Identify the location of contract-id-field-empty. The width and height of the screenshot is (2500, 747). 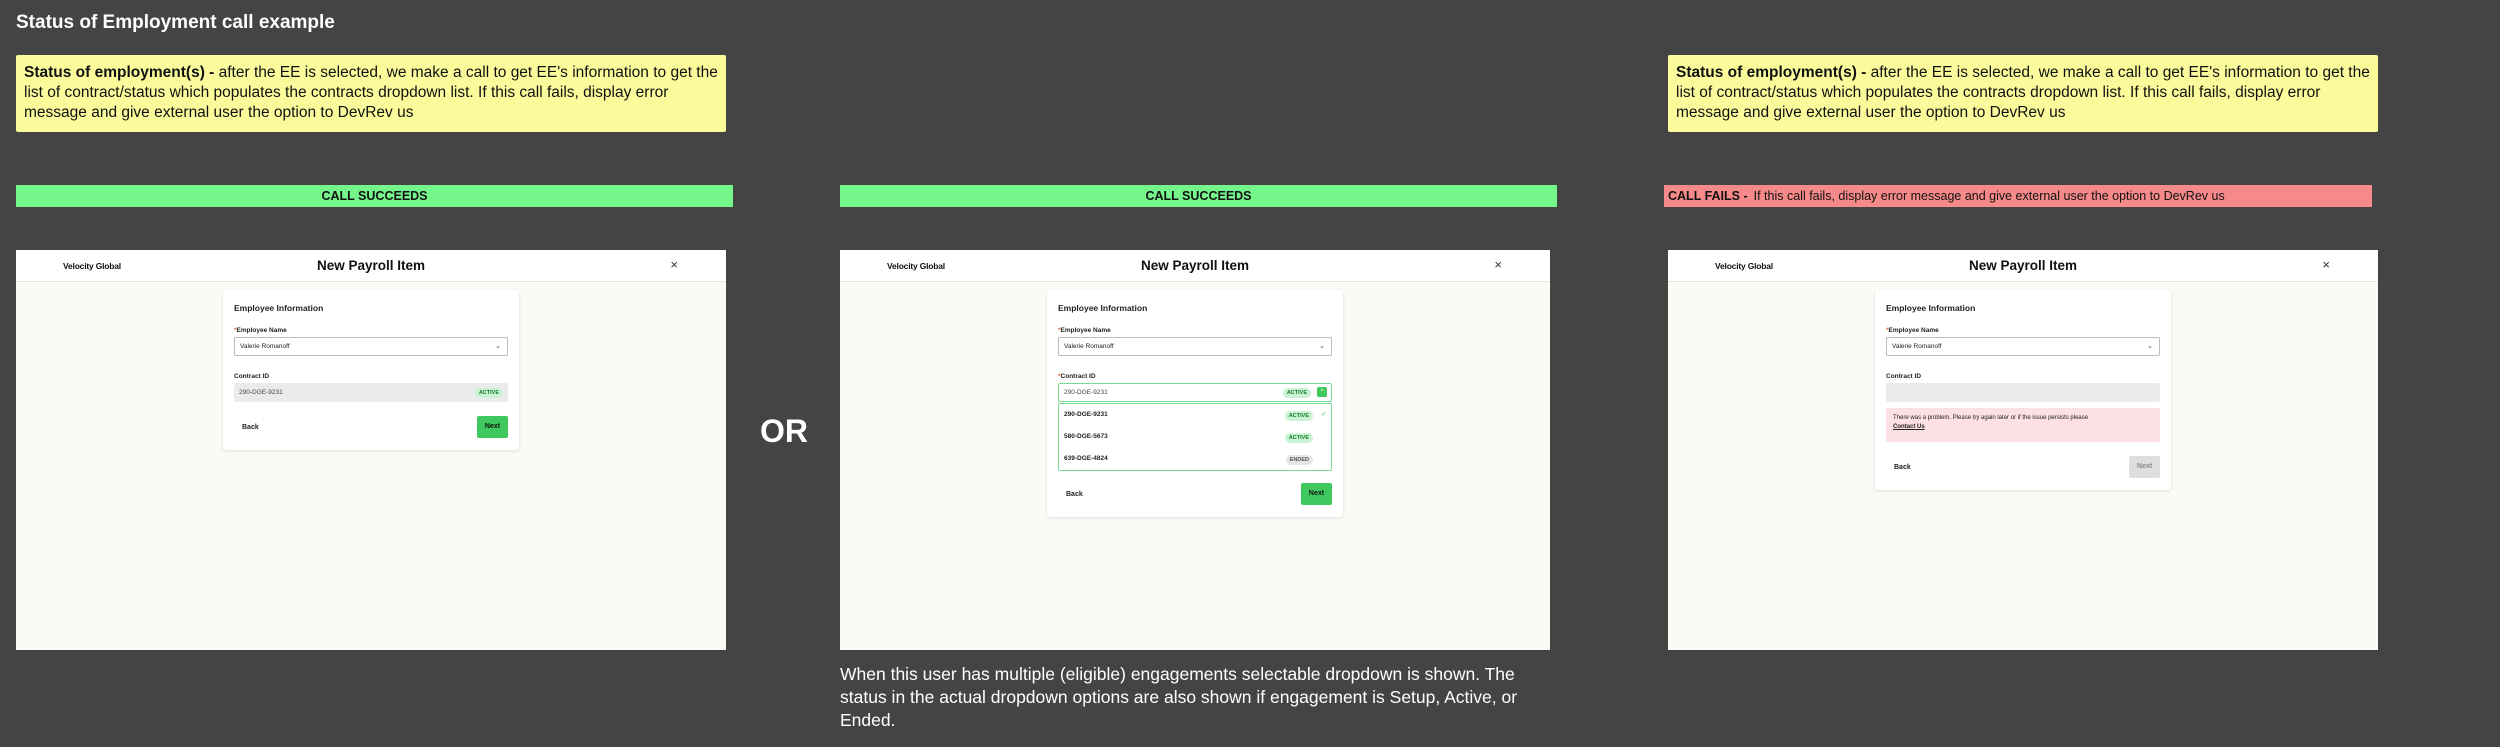
(2023, 392).